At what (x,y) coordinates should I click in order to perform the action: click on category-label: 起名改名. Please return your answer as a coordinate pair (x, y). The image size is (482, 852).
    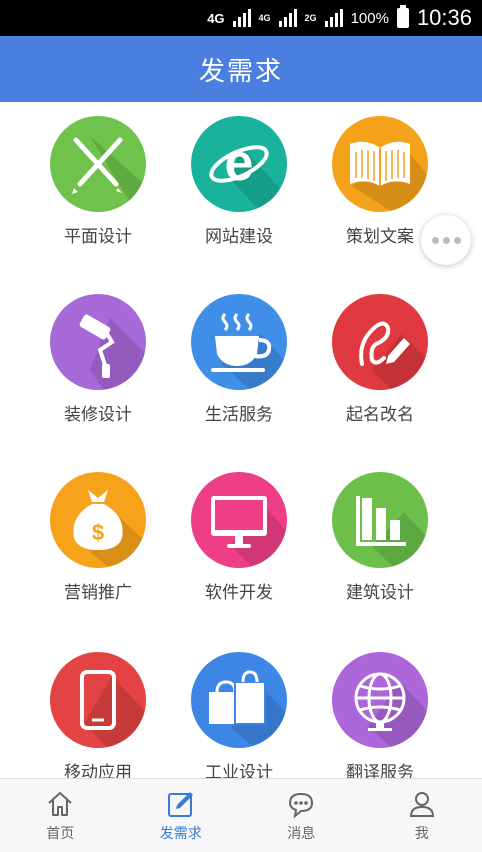
    Looking at the image, I should click on (380, 412).